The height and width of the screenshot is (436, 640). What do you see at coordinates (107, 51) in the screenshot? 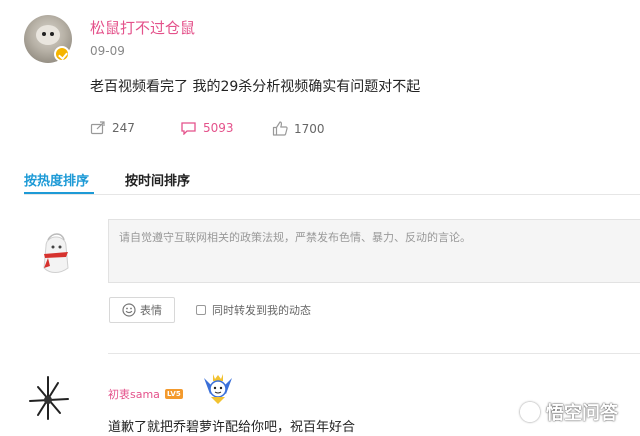
I see `post-date: 09-09` at bounding box center [107, 51].